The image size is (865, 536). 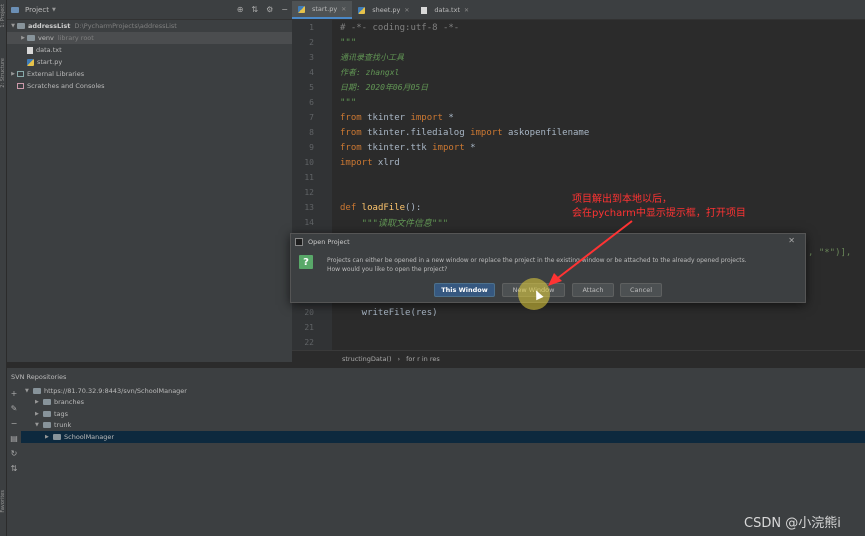 What do you see at coordinates (50, 62) in the screenshot?
I see `tree-item-label: start.py` at bounding box center [50, 62].